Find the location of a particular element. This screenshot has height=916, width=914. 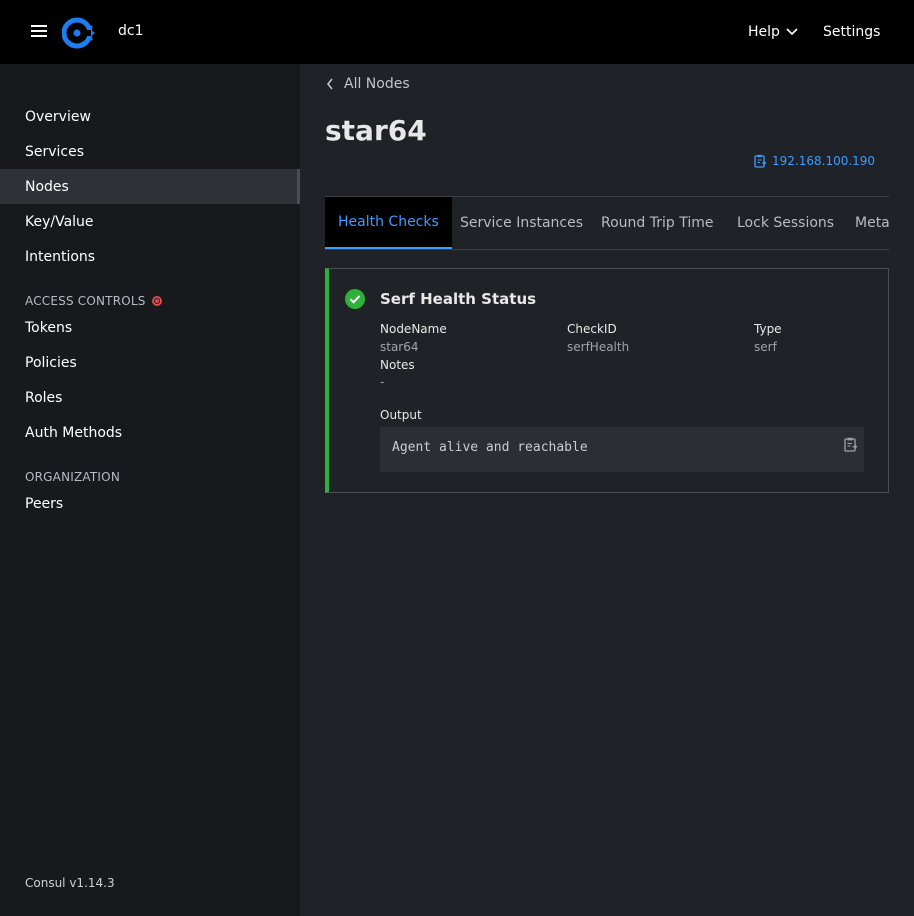

breadcrumb: All Nodes is located at coordinates (368, 84).